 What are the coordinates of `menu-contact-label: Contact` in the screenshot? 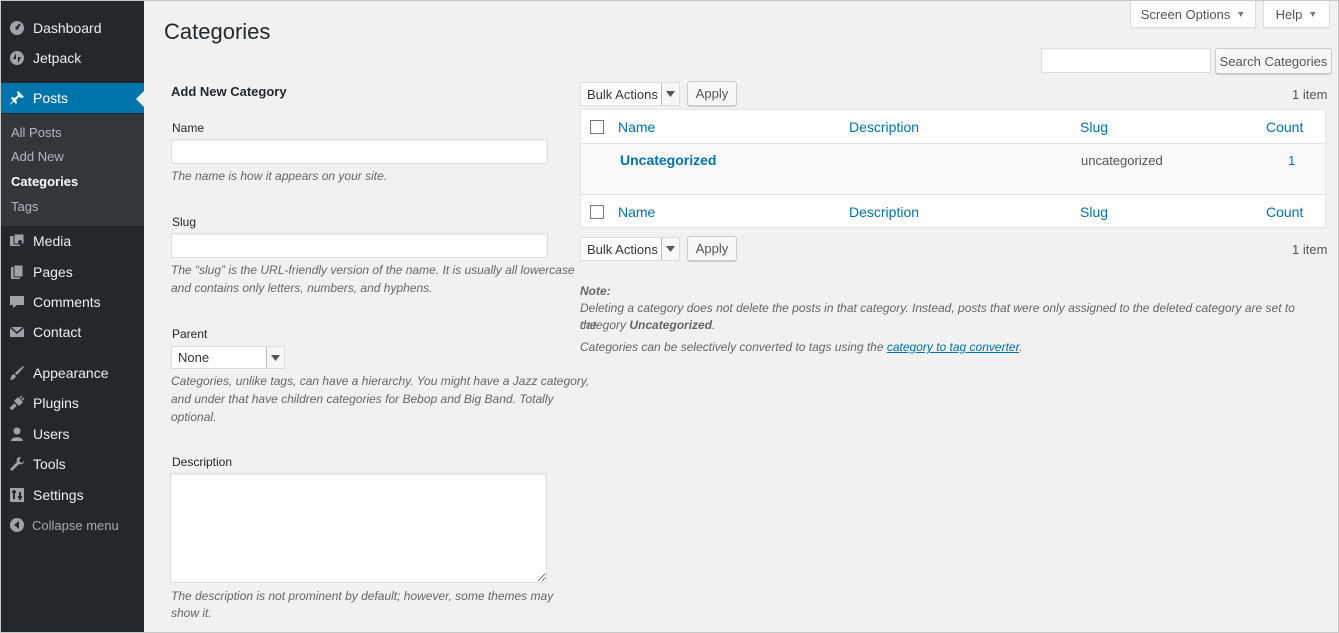 It's located at (57, 332).